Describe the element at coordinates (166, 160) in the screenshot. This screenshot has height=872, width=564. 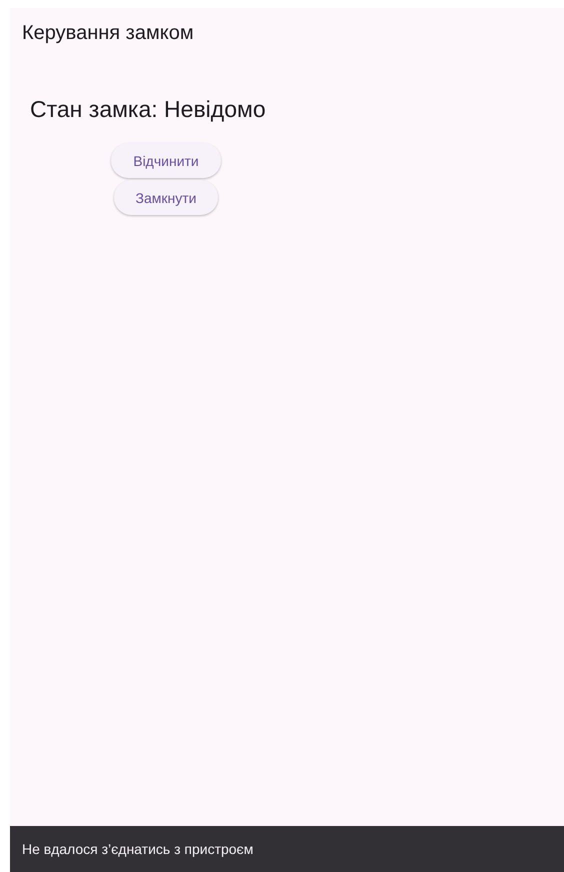
I see `action-button: Відчинити` at that location.